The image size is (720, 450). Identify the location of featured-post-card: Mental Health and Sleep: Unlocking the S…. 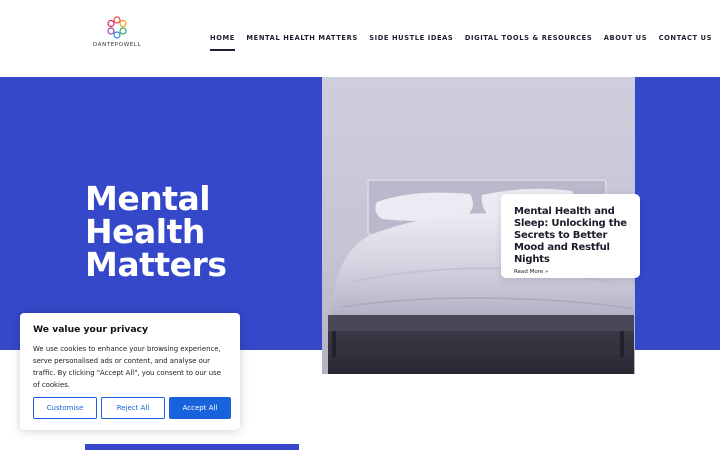
(570, 236).